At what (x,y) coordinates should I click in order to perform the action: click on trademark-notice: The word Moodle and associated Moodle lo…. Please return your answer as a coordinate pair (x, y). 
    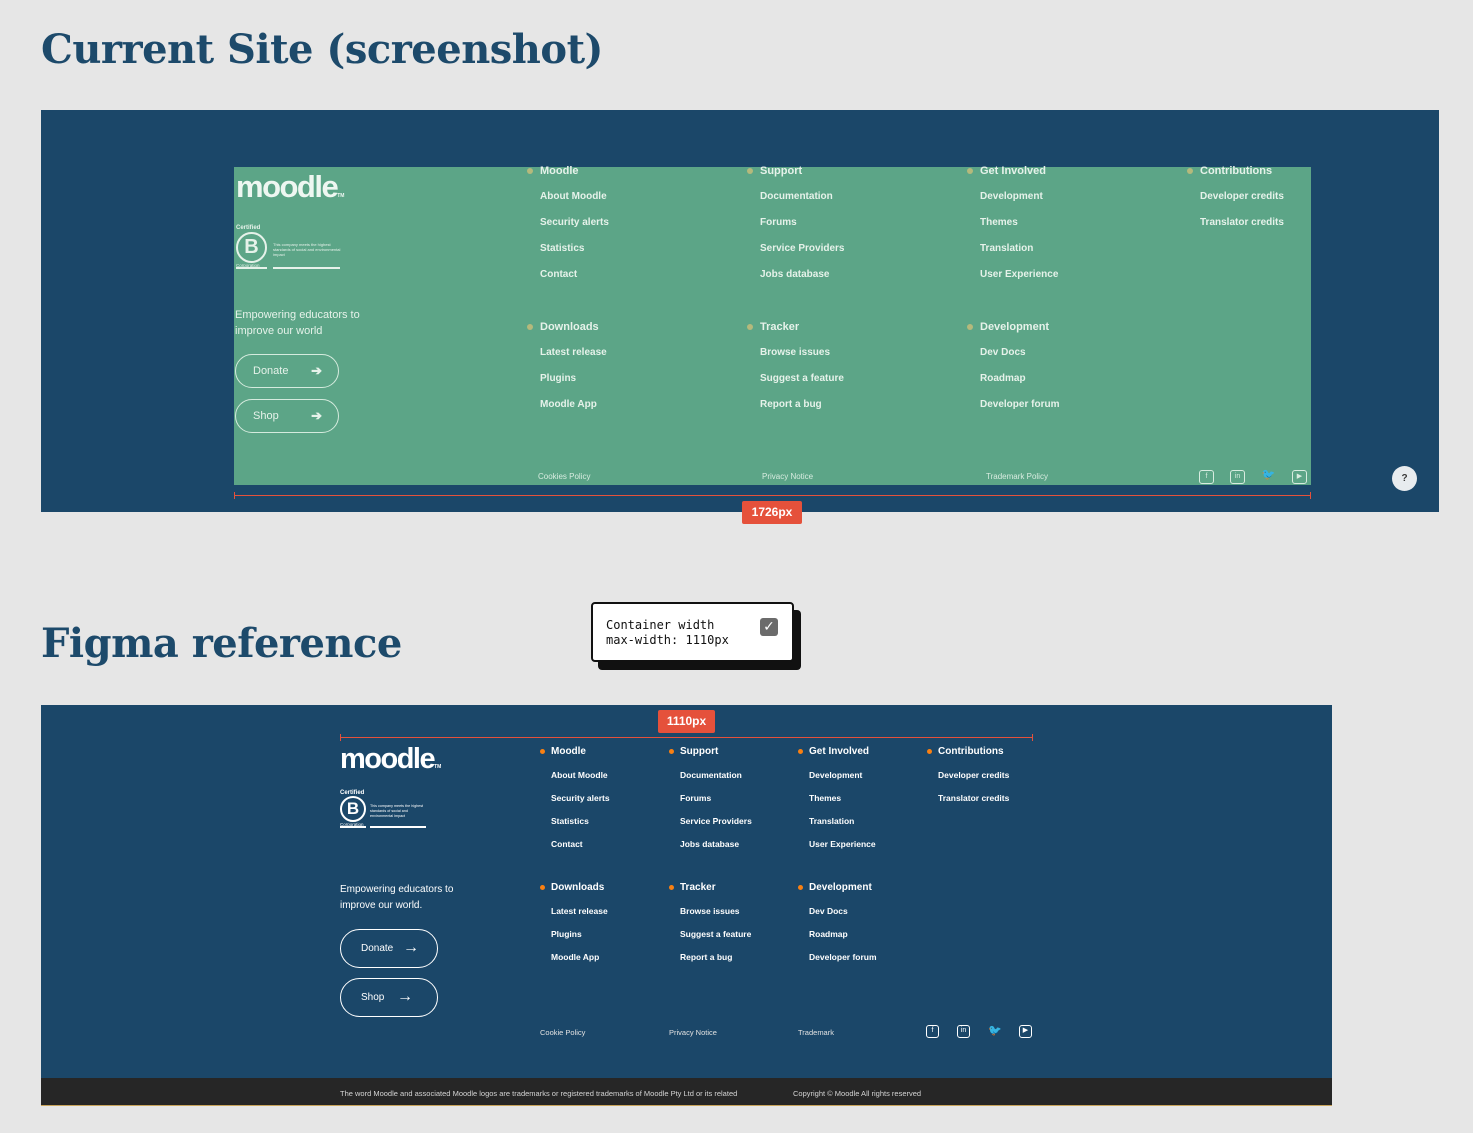
    Looking at the image, I should click on (539, 1093).